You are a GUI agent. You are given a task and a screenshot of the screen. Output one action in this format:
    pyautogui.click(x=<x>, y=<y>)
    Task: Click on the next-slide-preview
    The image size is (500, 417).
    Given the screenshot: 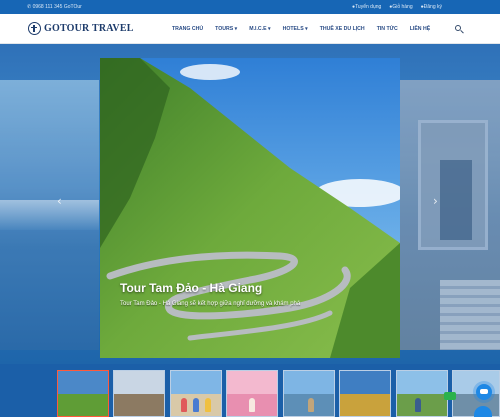 What is the action you would take?
    pyautogui.click(x=450, y=215)
    